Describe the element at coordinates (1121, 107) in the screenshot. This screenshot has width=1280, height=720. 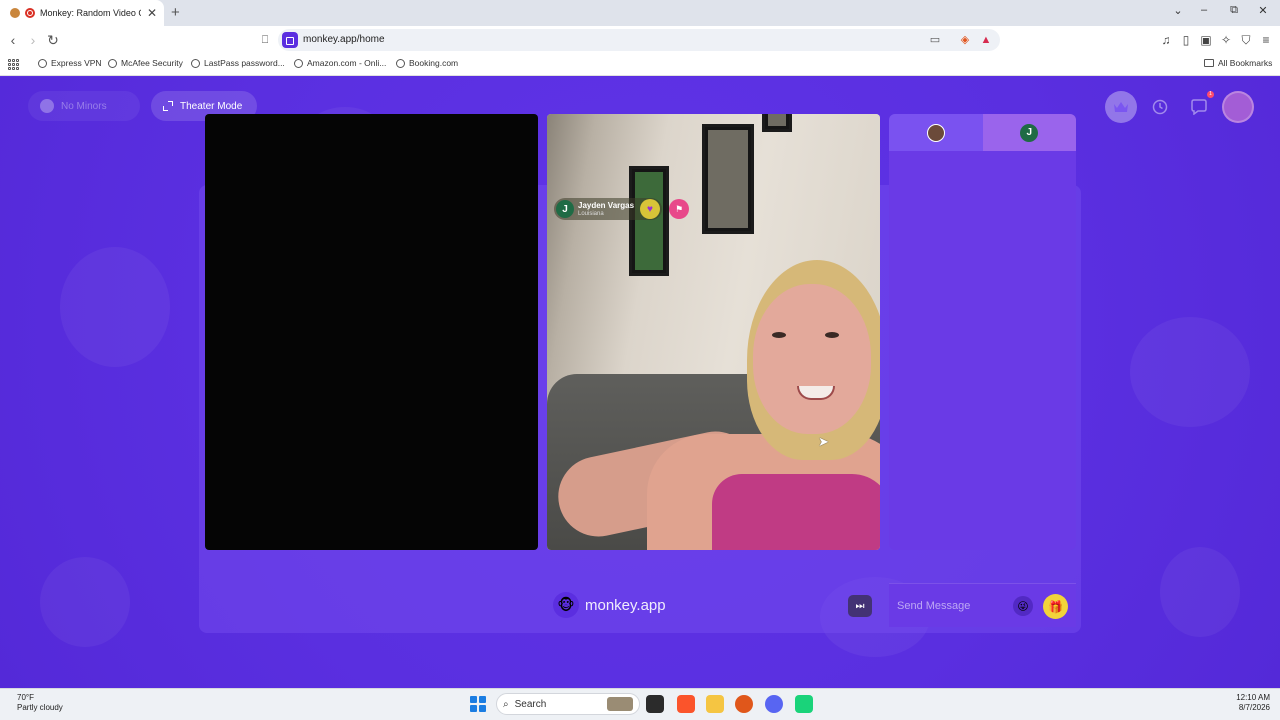
I see `crown-icon` at that location.